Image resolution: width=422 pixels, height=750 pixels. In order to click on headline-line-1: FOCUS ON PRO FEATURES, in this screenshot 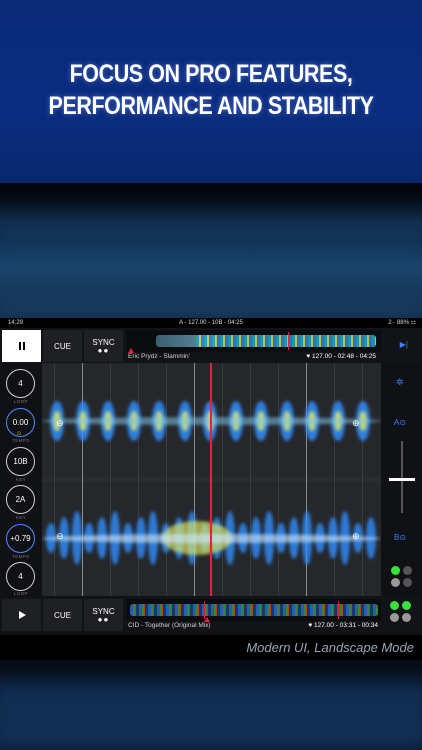, I will do `click(211, 74)`.